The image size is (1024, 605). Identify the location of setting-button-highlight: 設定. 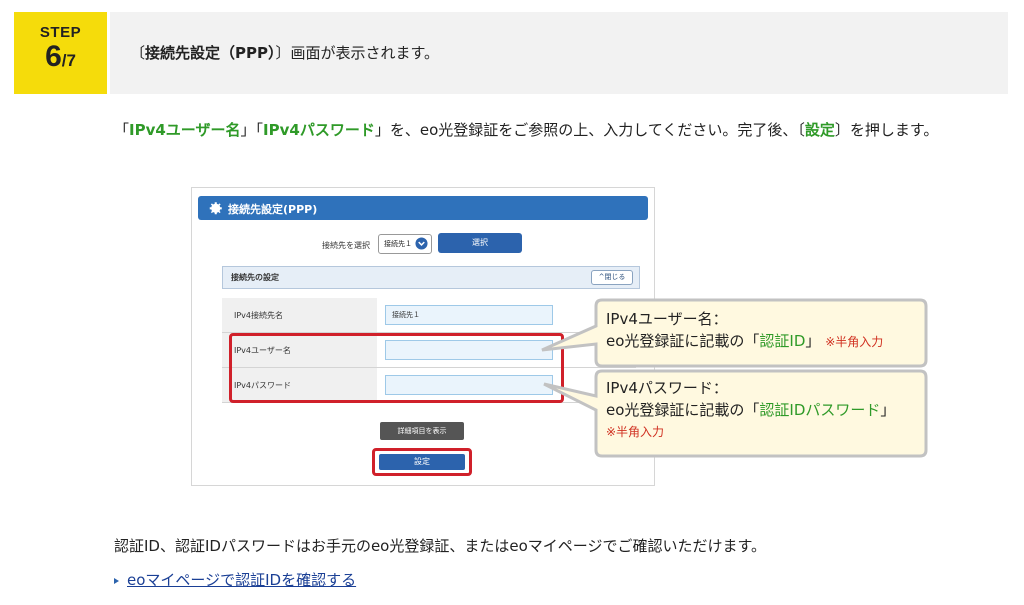
(422, 462).